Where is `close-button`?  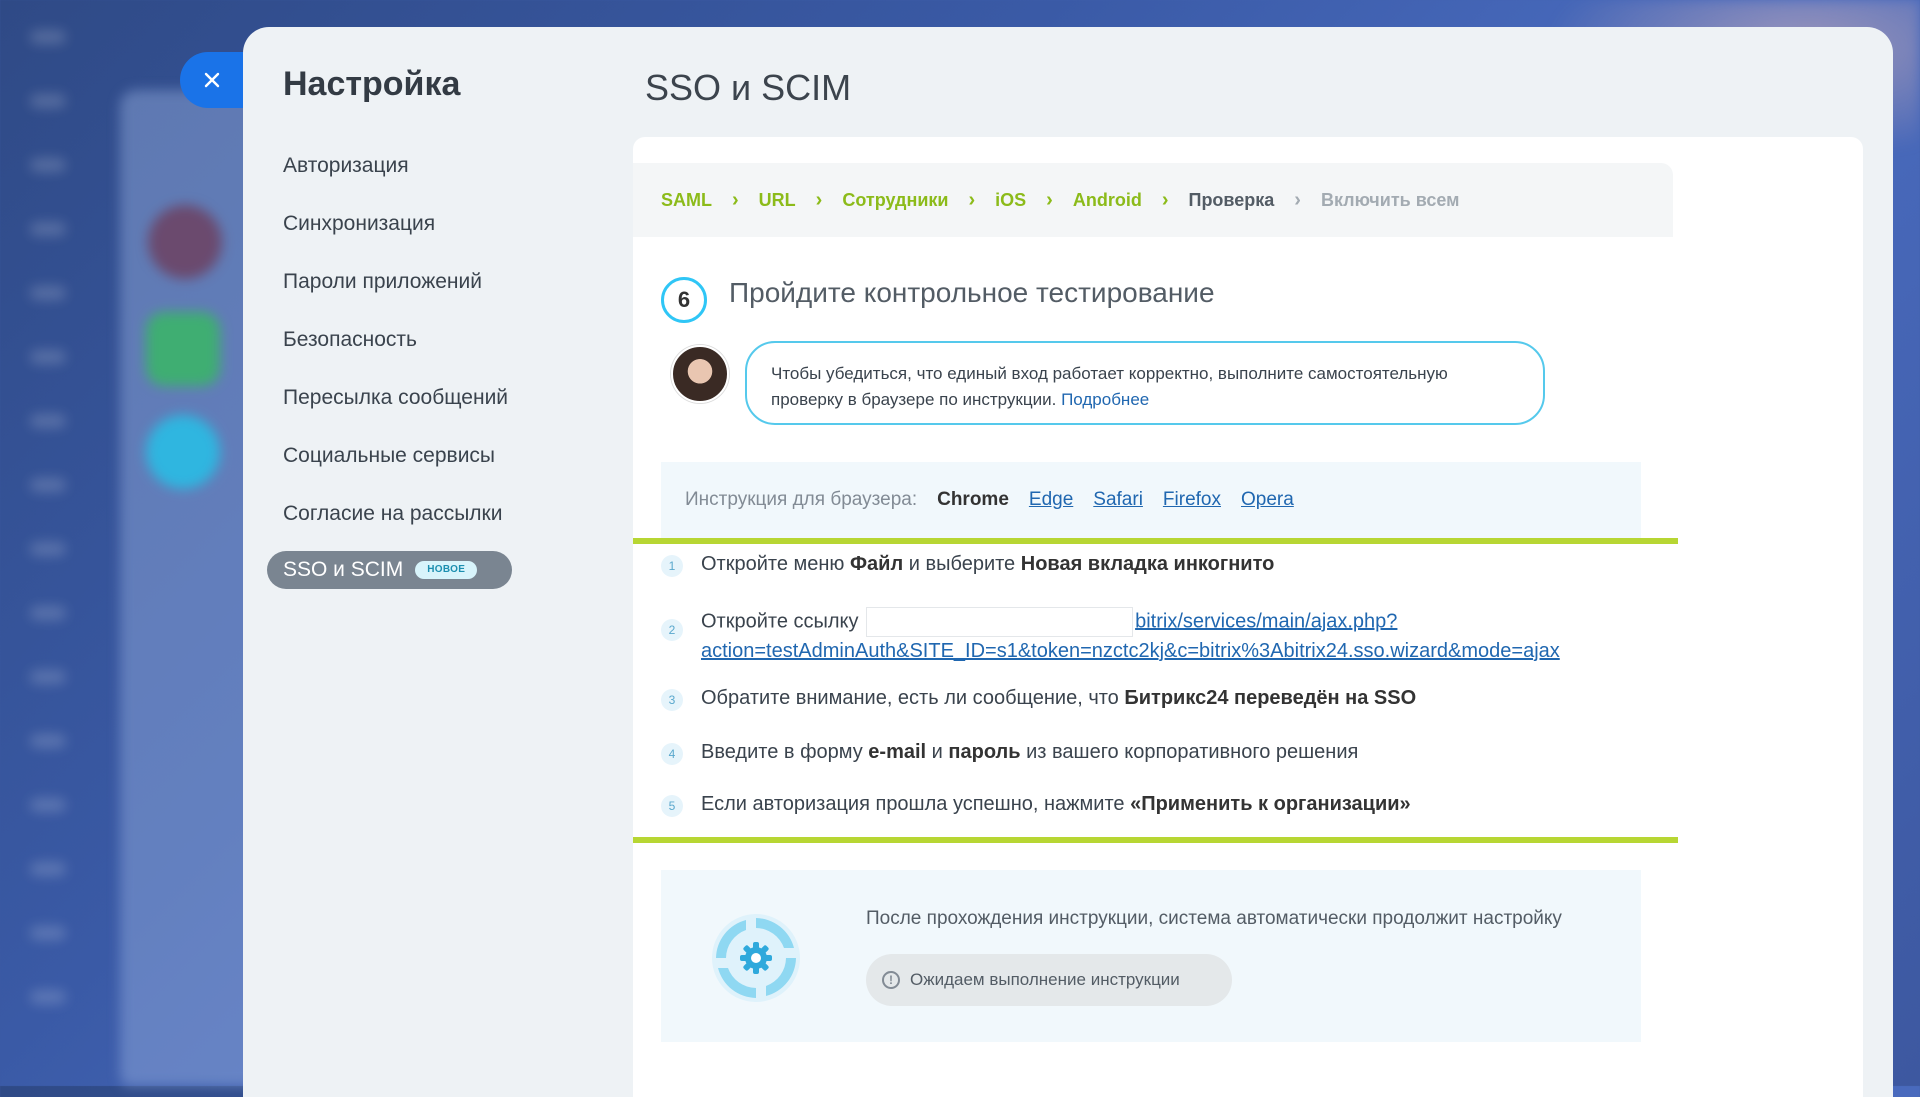 close-button is located at coordinates (212, 80).